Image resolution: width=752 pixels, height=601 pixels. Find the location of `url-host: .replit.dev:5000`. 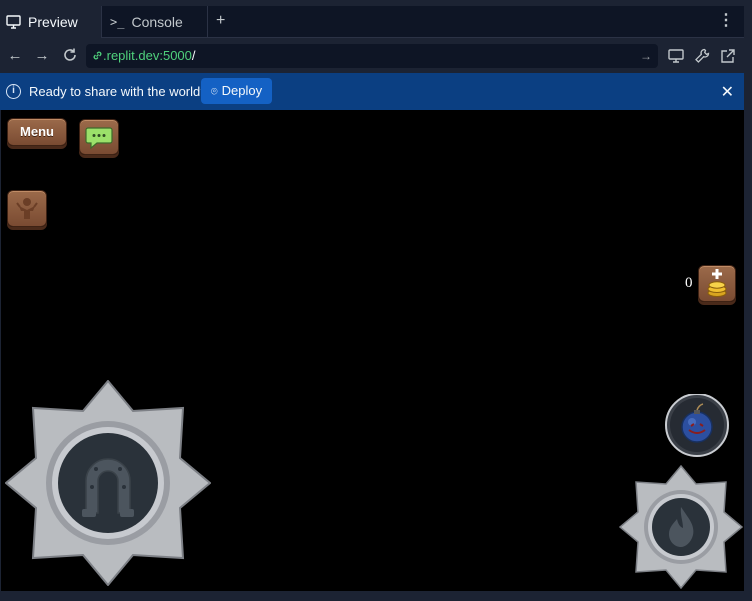

url-host: .replit.dev:5000 is located at coordinates (147, 55).